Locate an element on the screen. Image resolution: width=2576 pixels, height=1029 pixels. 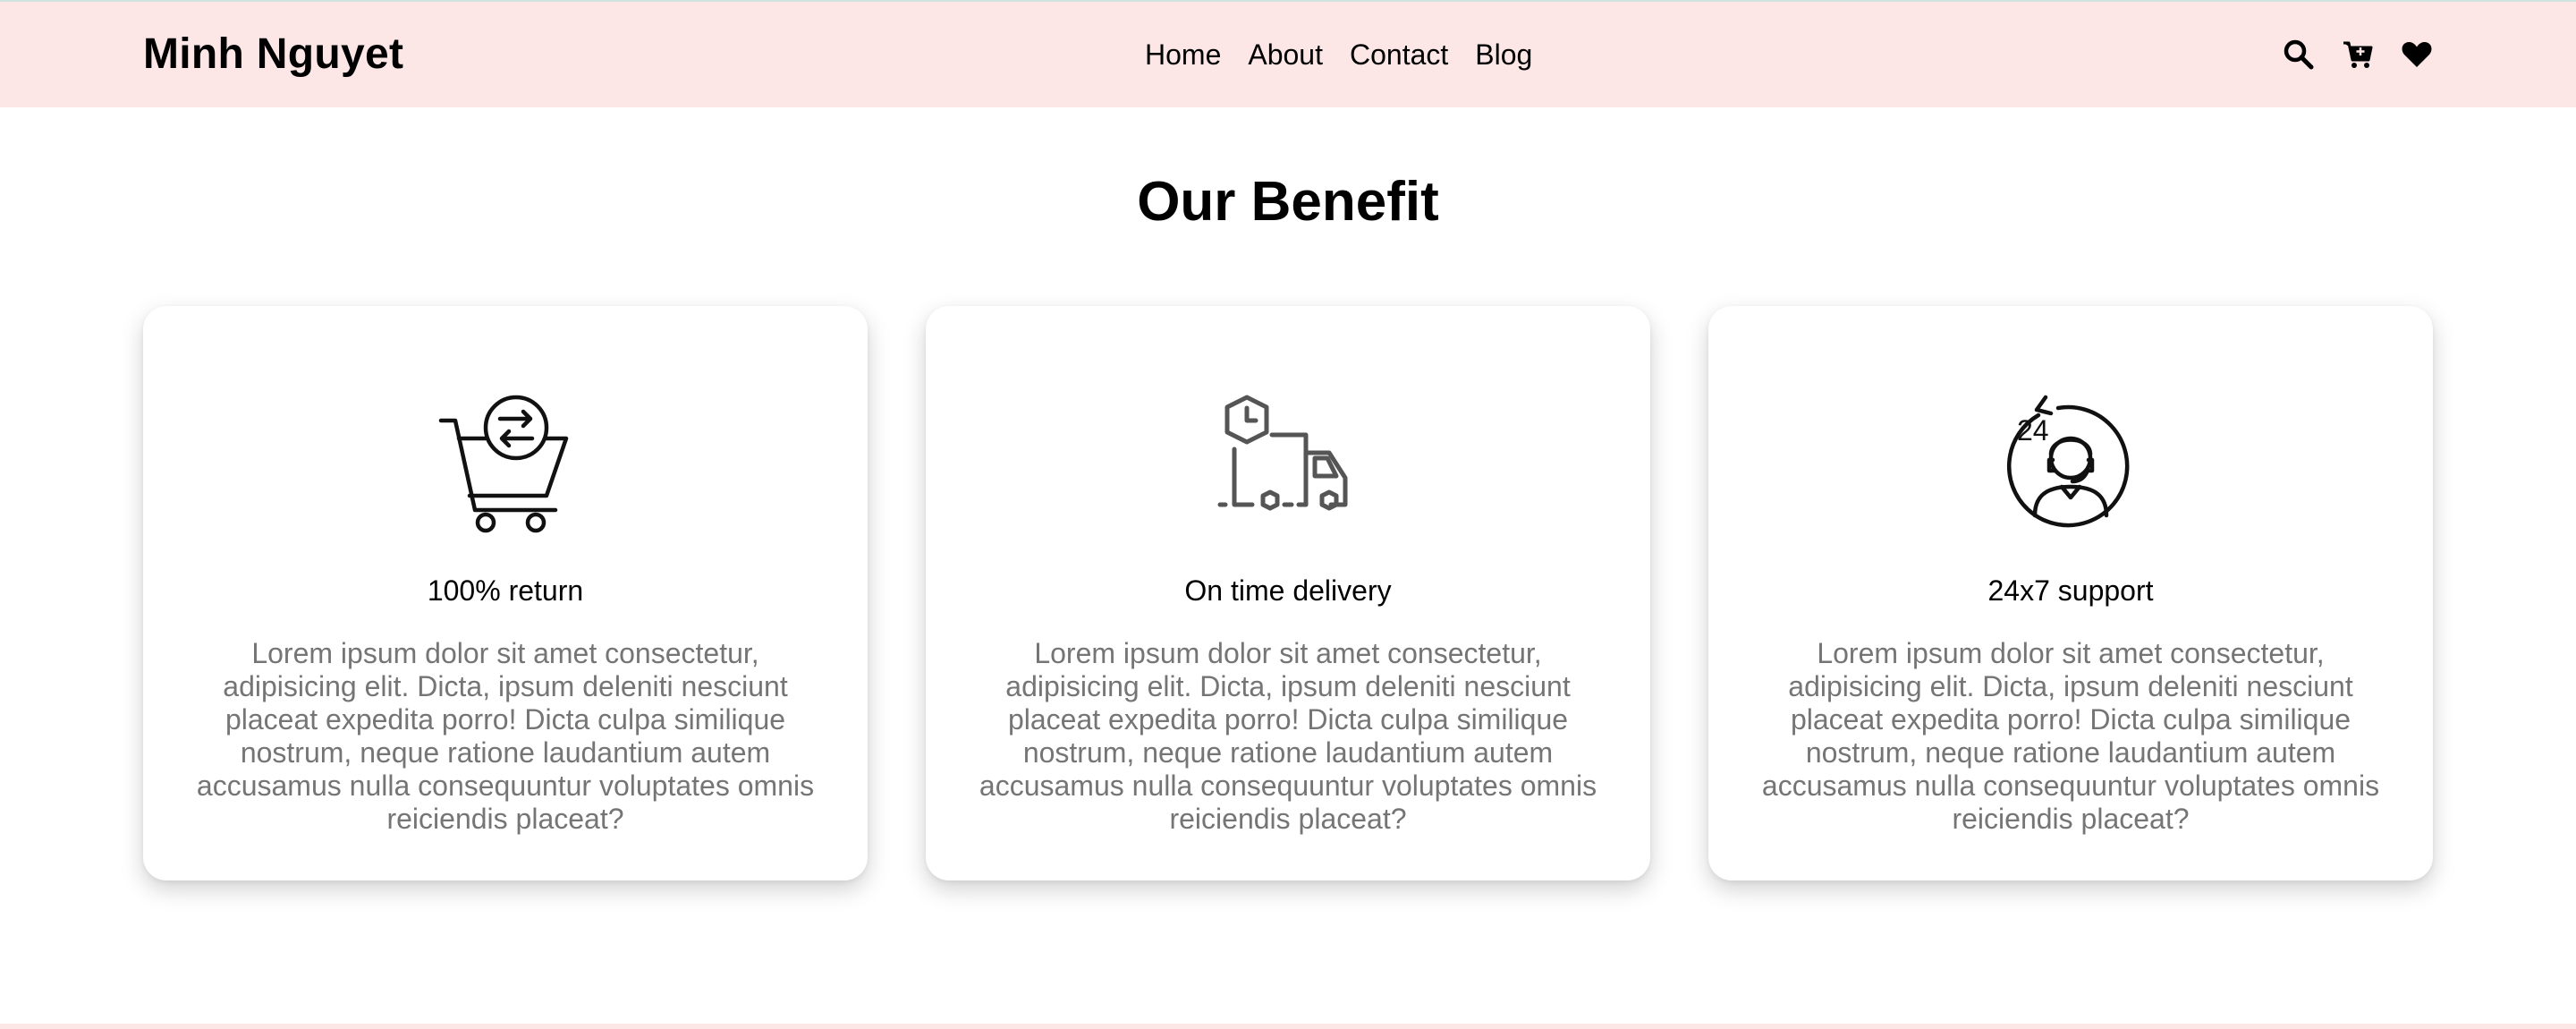
site-logo: Minh Nguyet is located at coordinates (273, 54).